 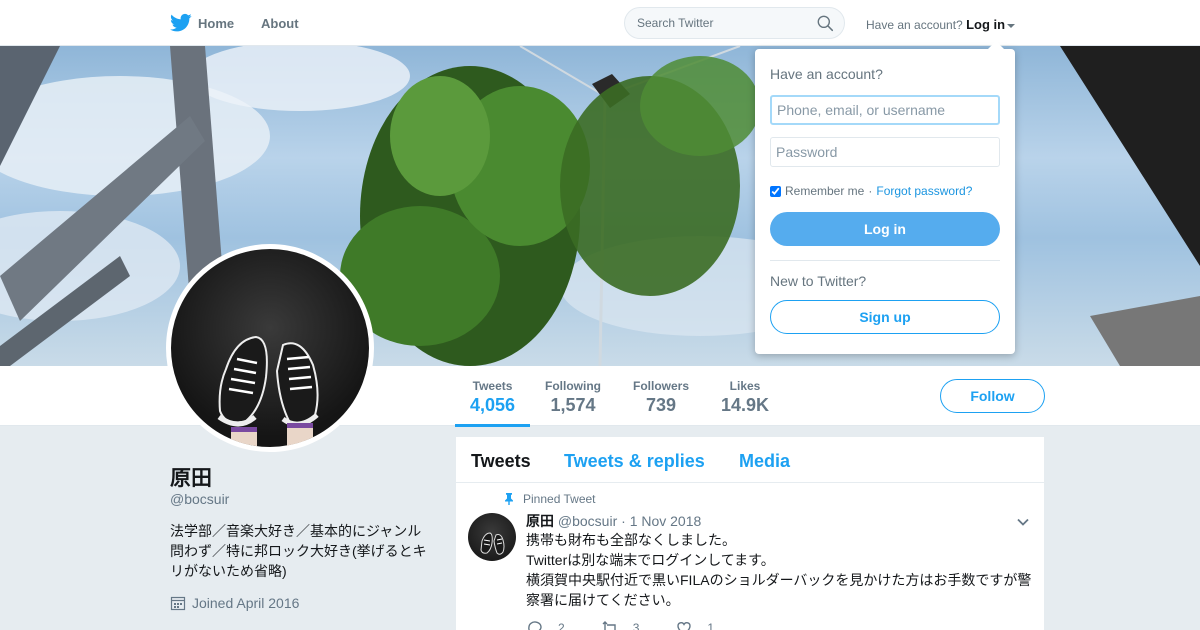 What do you see at coordinates (885, 260) in the screenshot?
I see `dropdown-divider` at bounding box center [885, 260].